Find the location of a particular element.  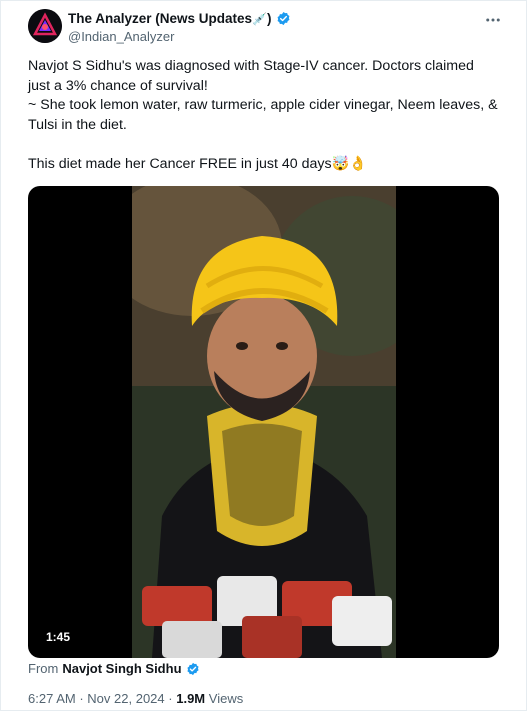

author-handle: @Indian_Analyzer is located at coordinates (121, 36).